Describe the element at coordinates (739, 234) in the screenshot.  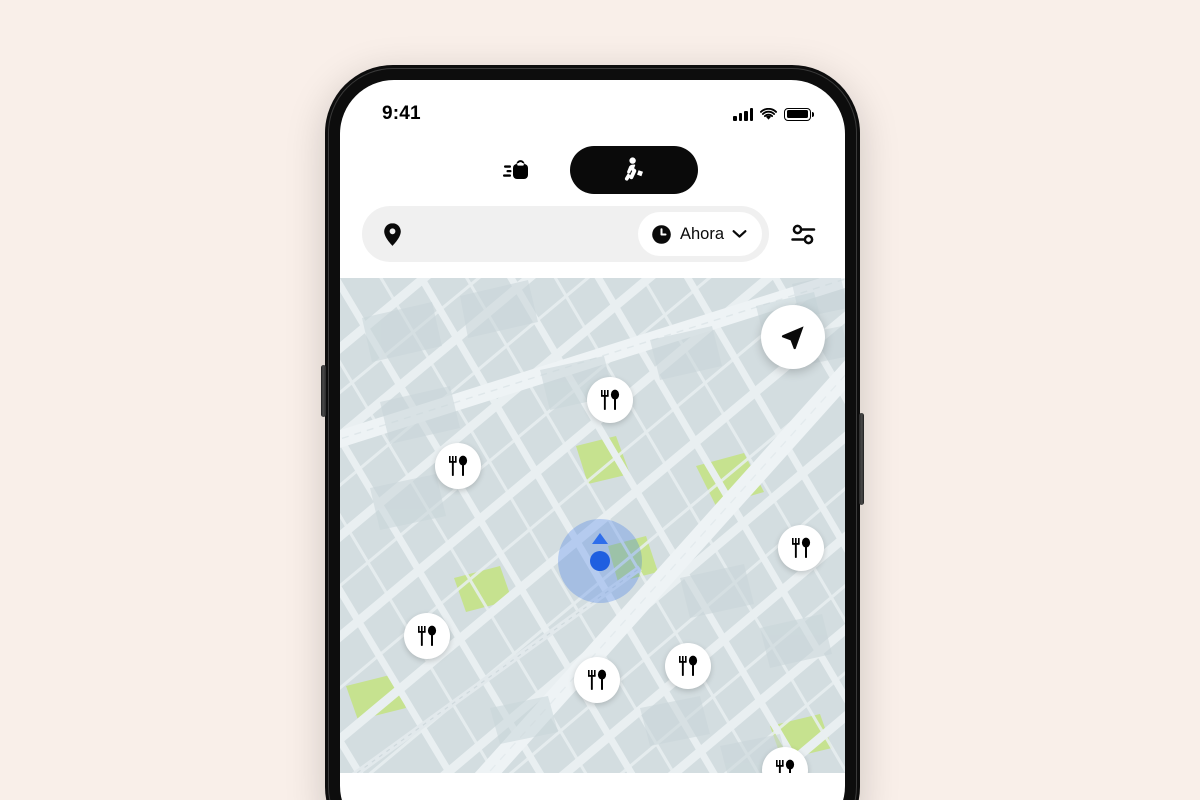
I see `chevron-down-icon` at that location.